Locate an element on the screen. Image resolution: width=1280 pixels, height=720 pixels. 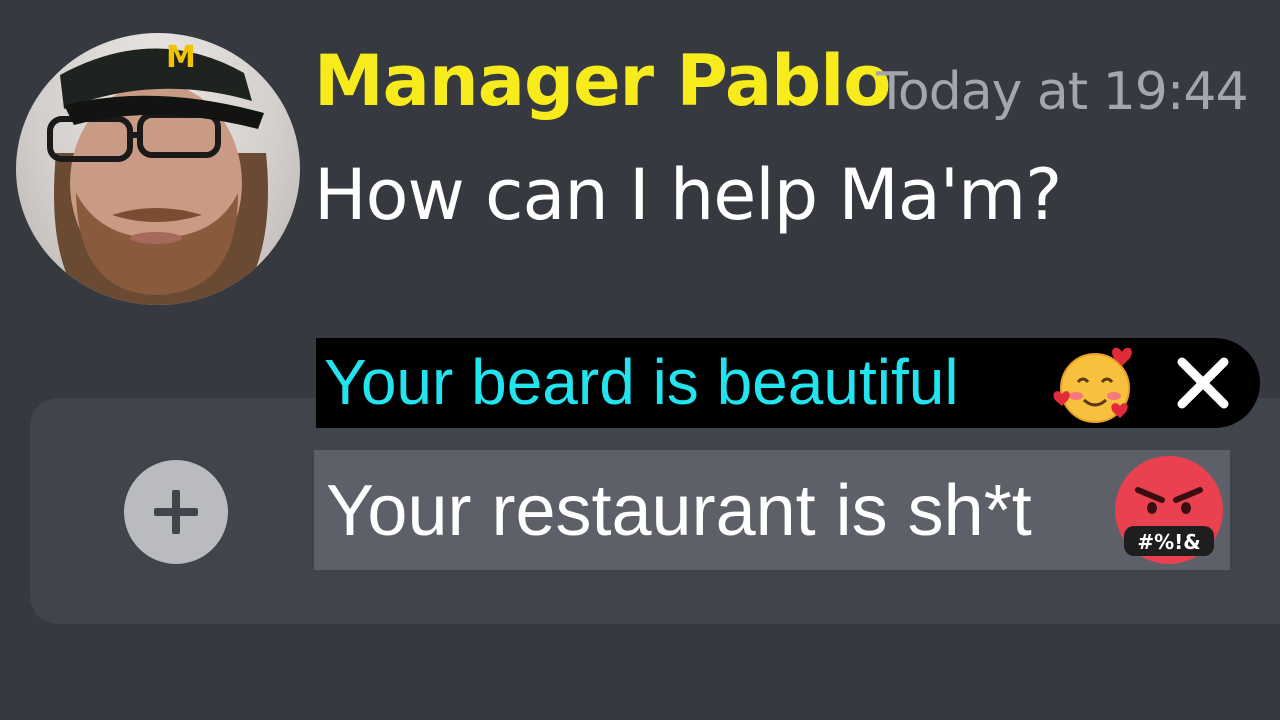
draft-text: Your restaurant is sh*t is located at coordinates (679, 511).